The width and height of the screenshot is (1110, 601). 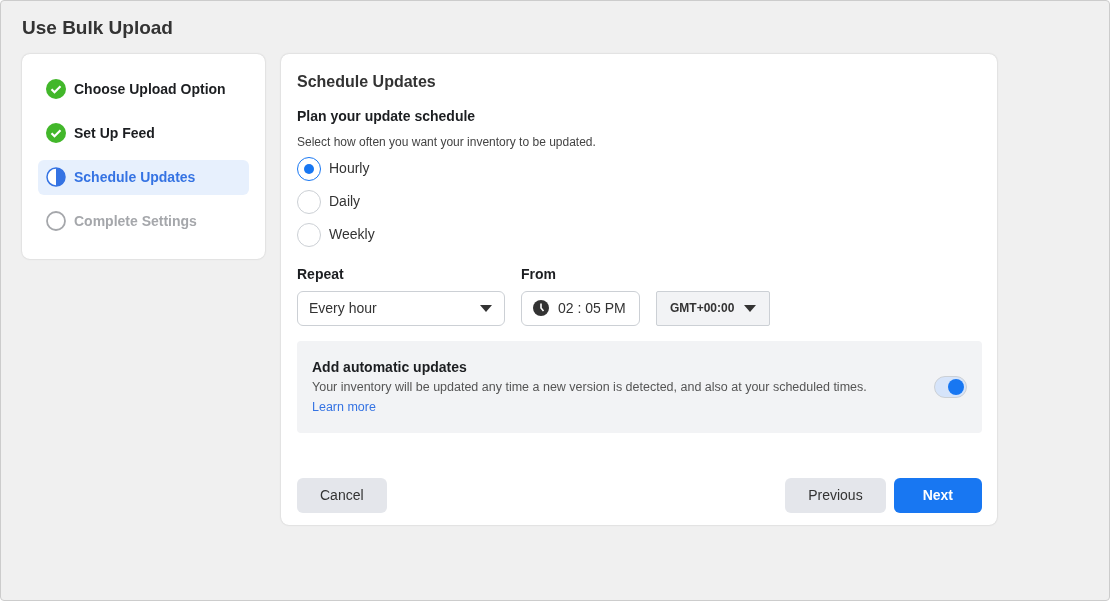 I want to click on time-field: 02 : 05 PM, so click(x=580, y=308).